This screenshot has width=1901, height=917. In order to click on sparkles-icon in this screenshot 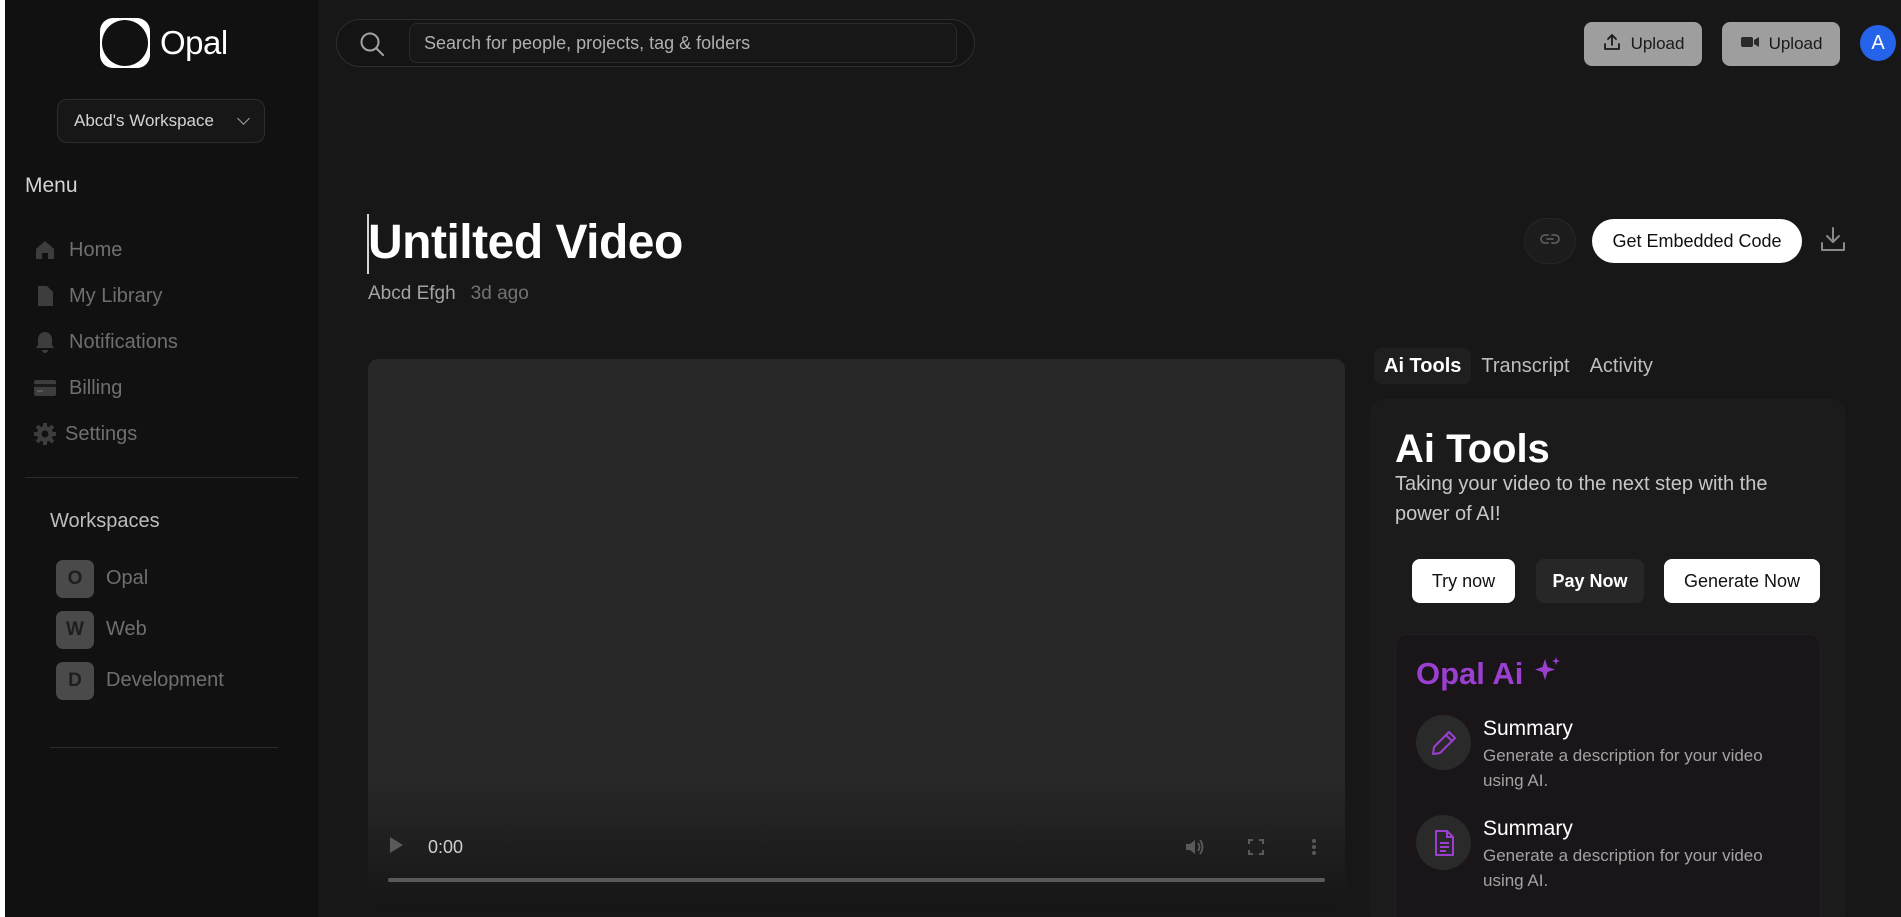, I will do `click(1548, 674)`.